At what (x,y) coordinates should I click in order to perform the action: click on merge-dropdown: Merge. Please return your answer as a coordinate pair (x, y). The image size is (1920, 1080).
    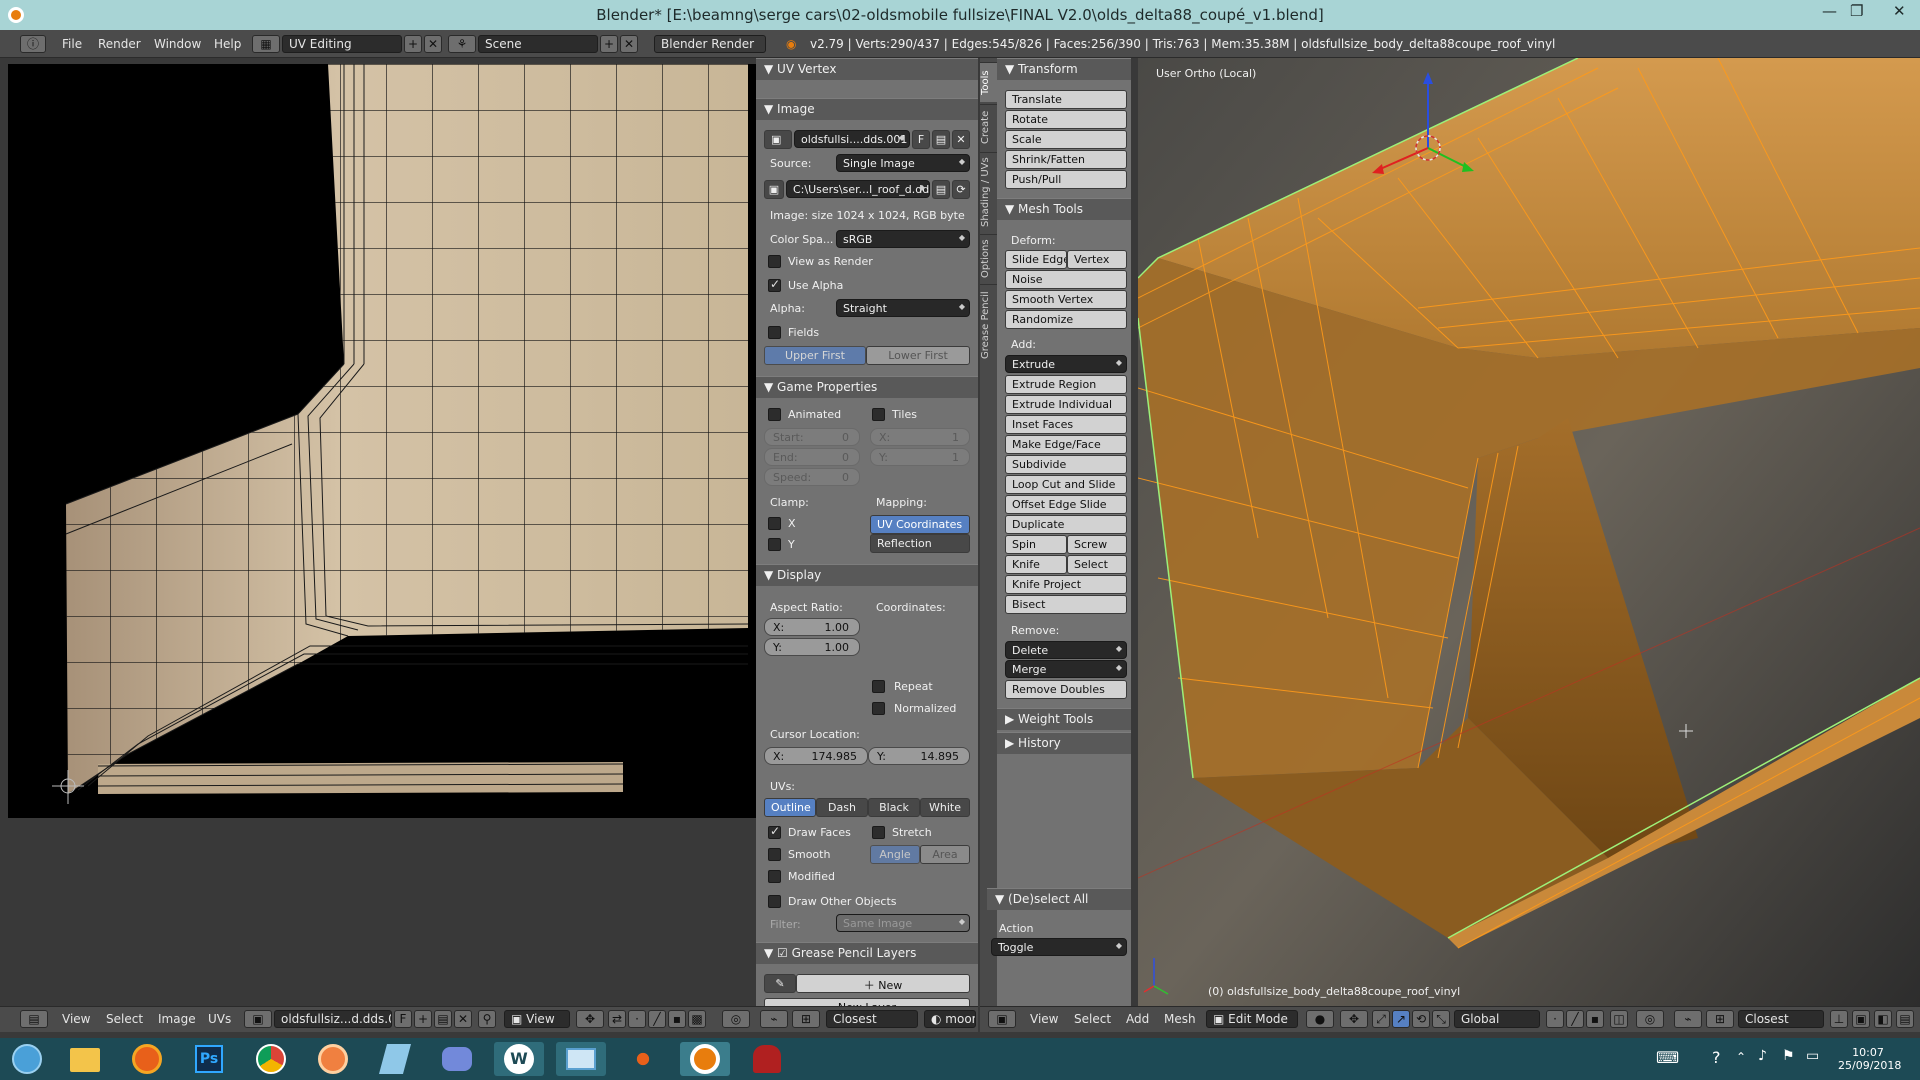
    Looking at the image, I should click on (1066, 669).